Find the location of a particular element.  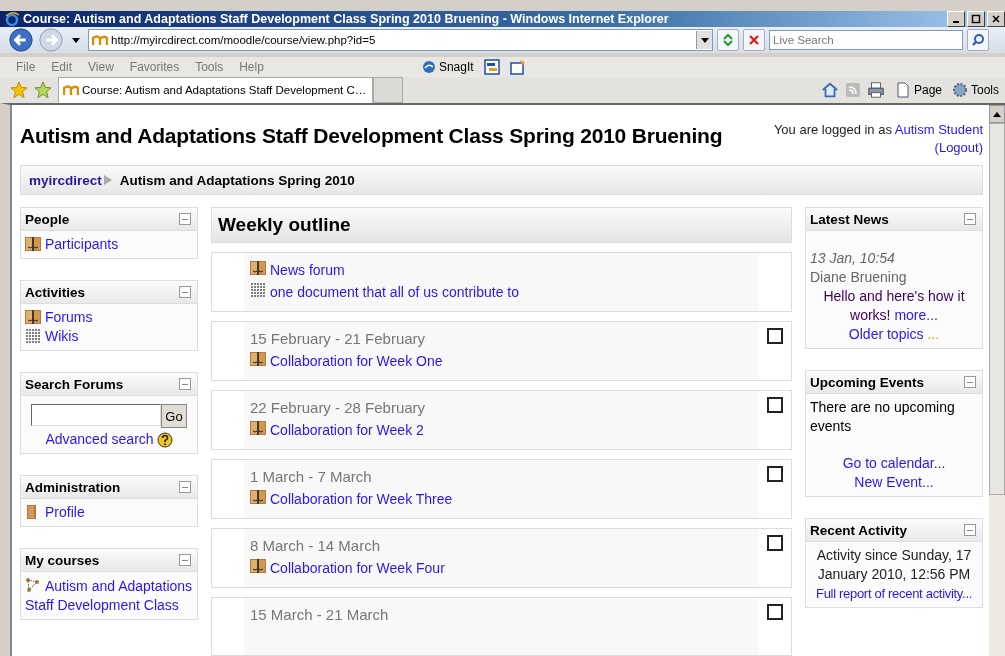

menu-item: Tools is located at coordinates (209, 67).